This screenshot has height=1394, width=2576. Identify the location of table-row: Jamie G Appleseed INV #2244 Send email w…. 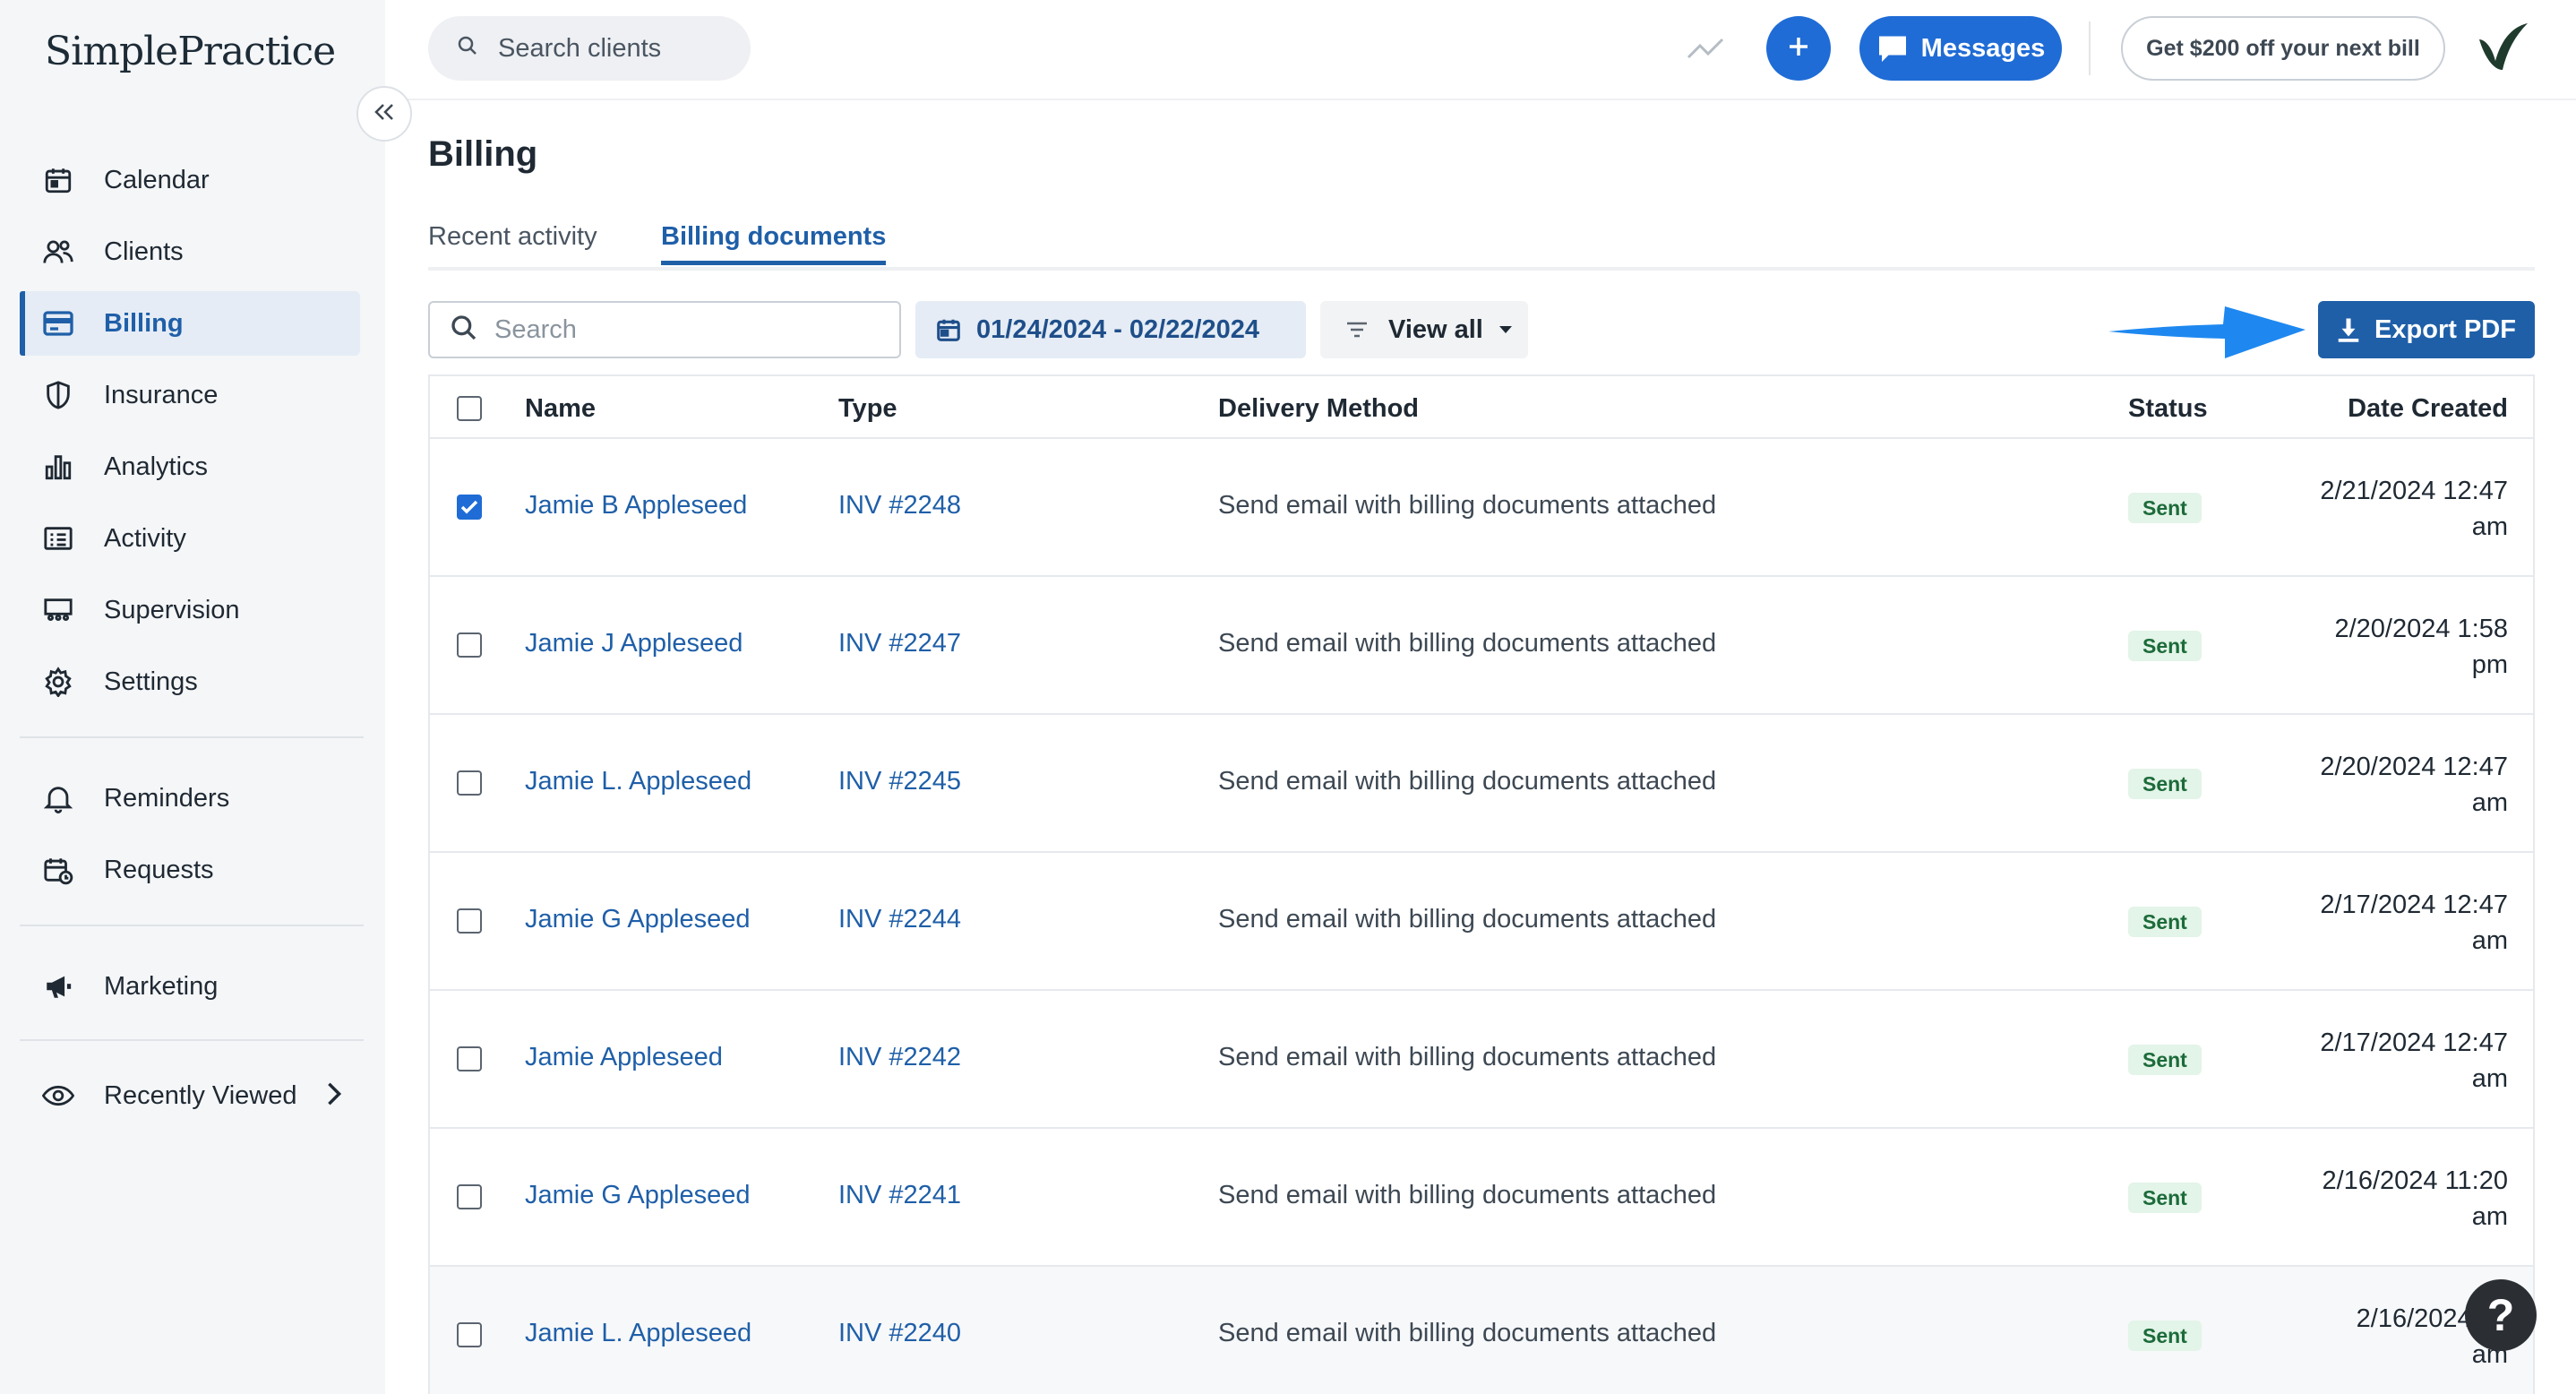
(1481, 922).